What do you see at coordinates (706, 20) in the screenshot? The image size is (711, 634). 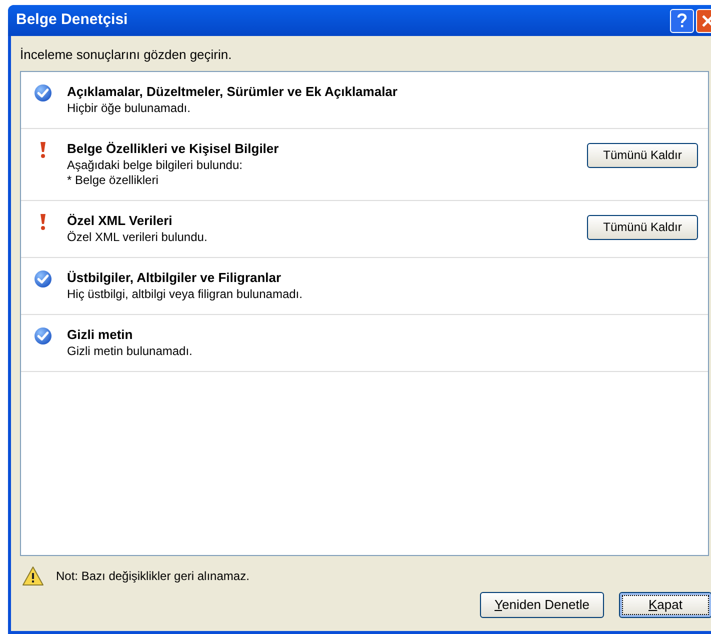 I see `close-icon` at bounding box center [706, 20].